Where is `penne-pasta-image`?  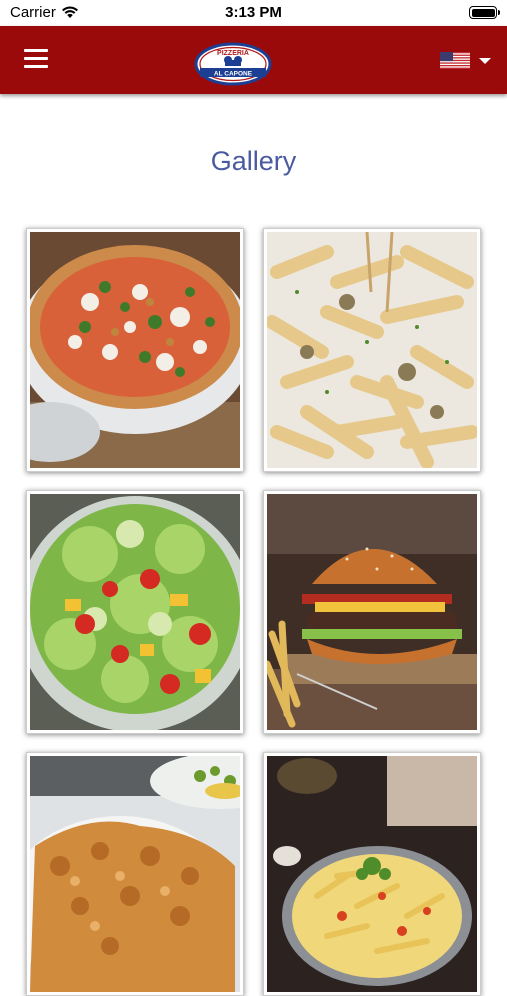 penne-pasta-image is located at coordinates (372, 350).